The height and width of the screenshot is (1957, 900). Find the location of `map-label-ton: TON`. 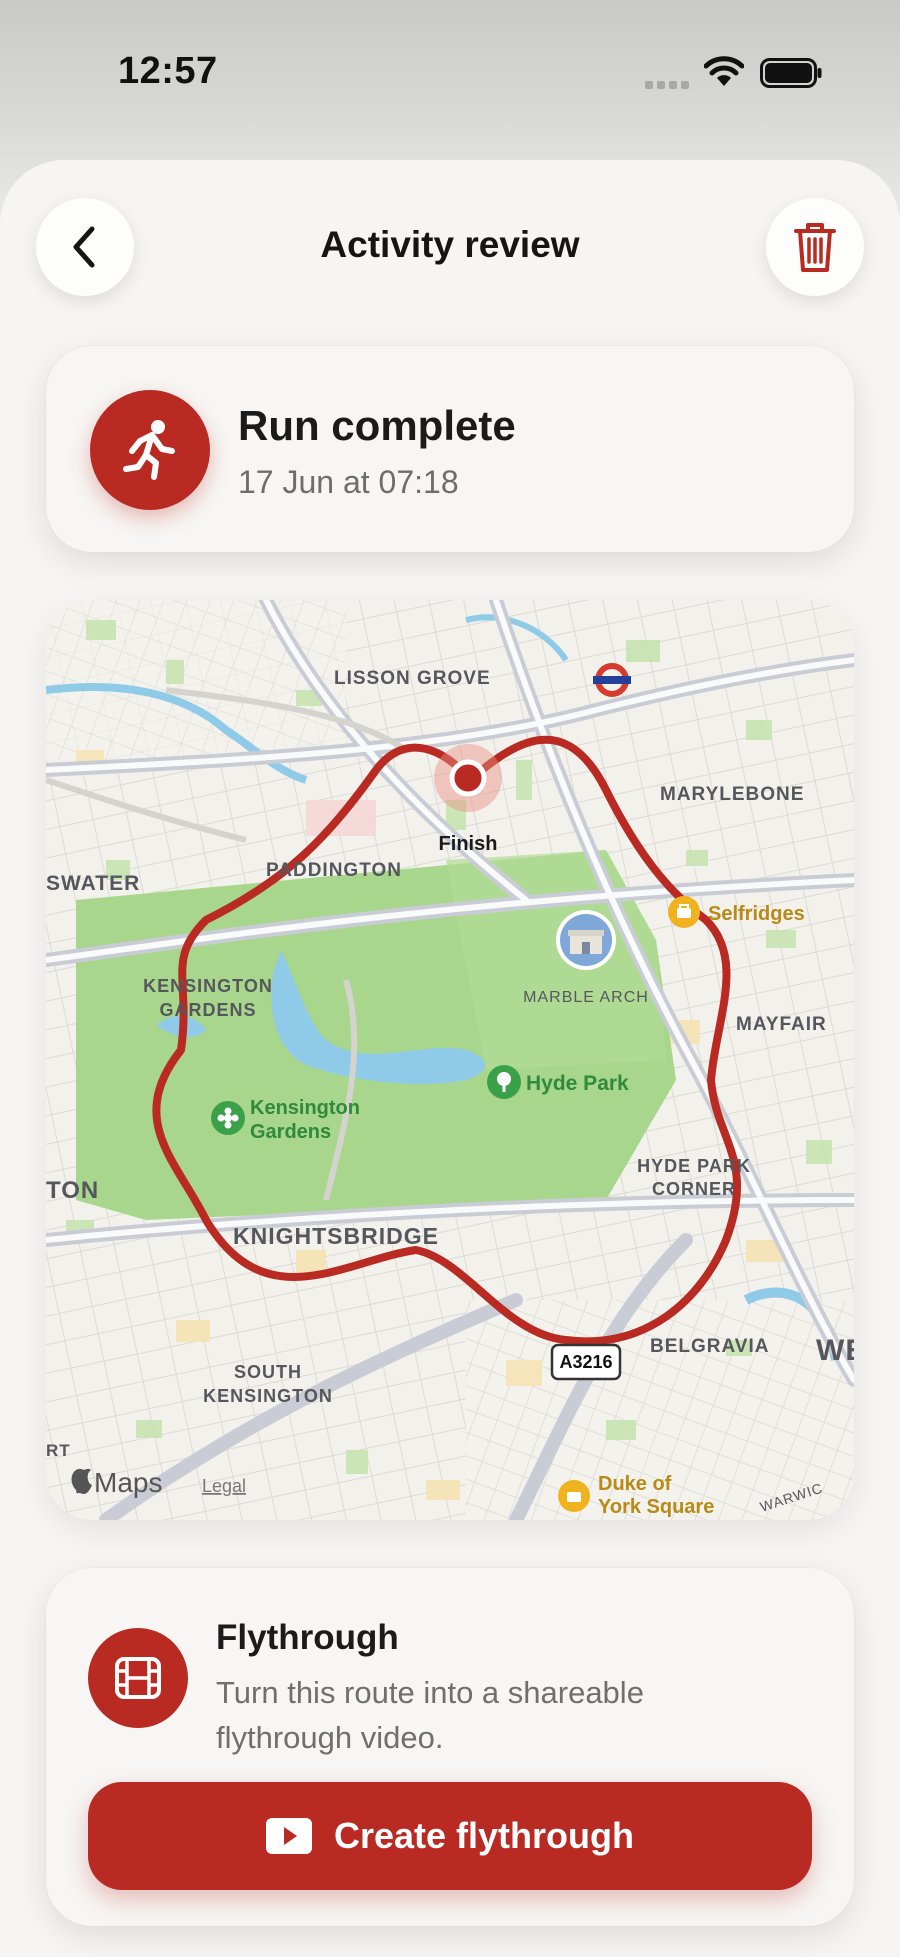

map-label-ton: TON is located at coordinates (72, 1190).